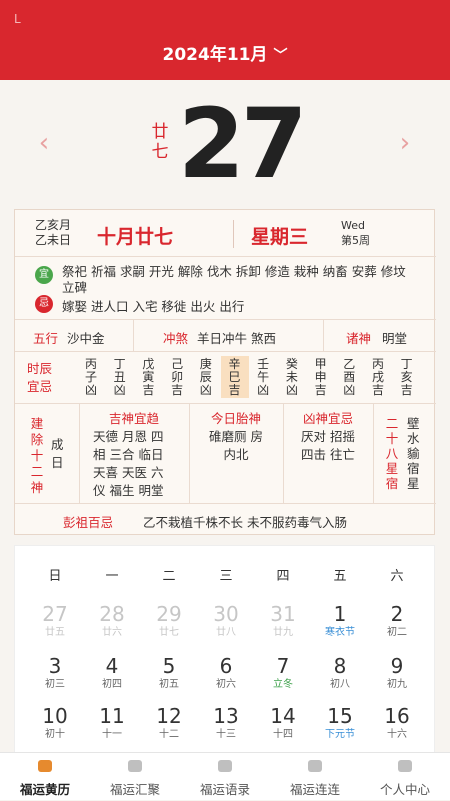 The image size is (450, 801). I want to click on xiu-char: 水, so click(413, 438).